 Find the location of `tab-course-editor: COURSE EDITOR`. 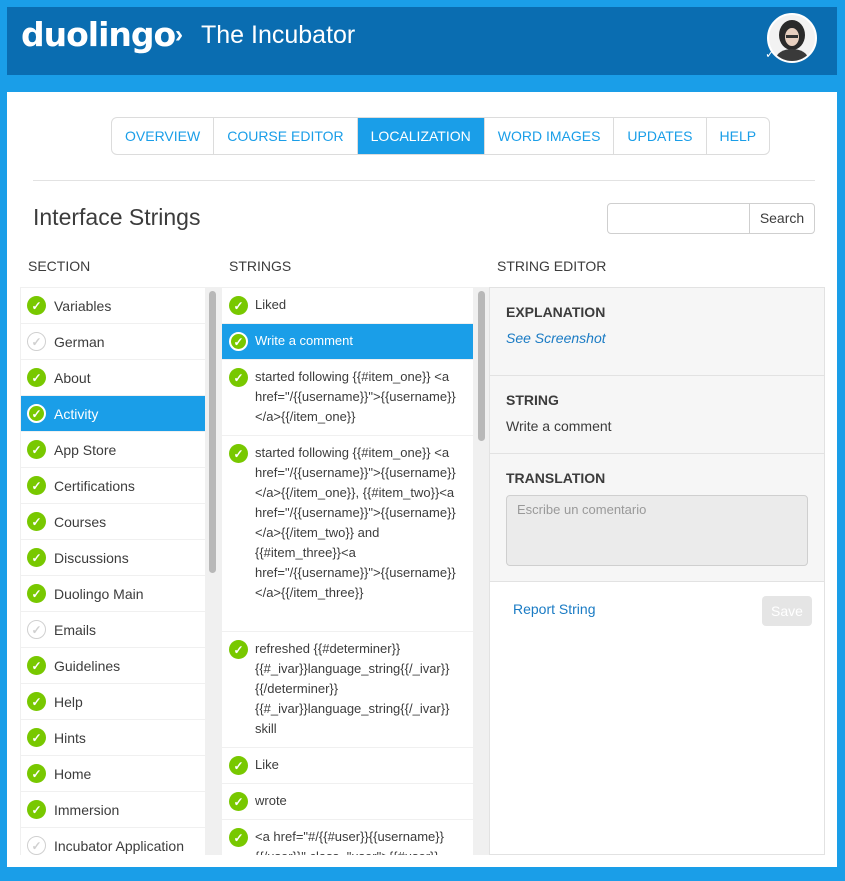

tab-course-editor: COURSE EDITOR is located at coordinates (286, 136).